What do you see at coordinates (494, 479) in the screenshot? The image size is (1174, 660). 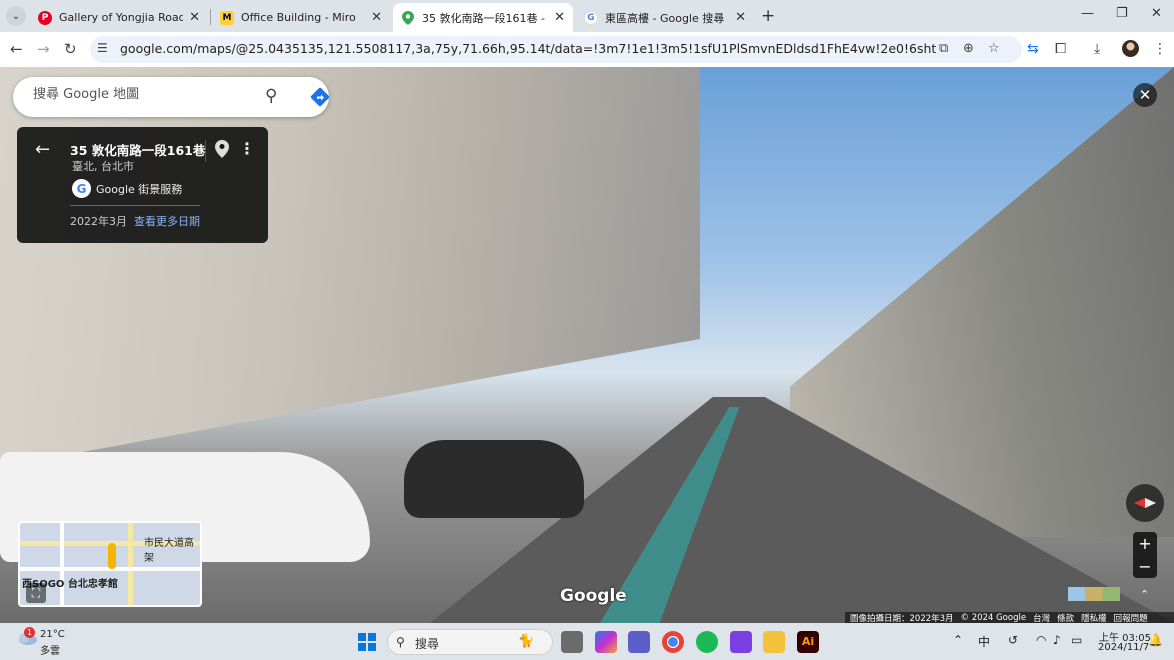 I see `black-car` at bounding box center [494, 479].